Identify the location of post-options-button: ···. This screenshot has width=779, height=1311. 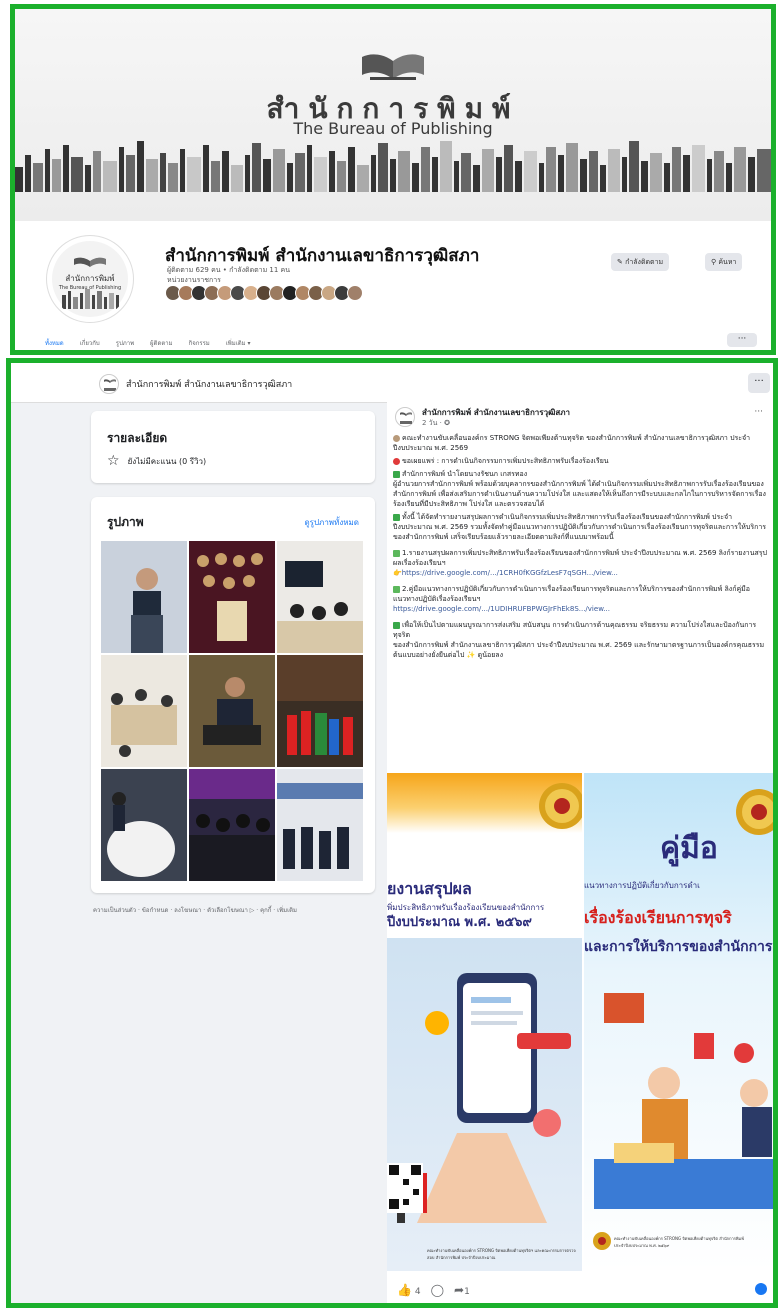
(758, 412).